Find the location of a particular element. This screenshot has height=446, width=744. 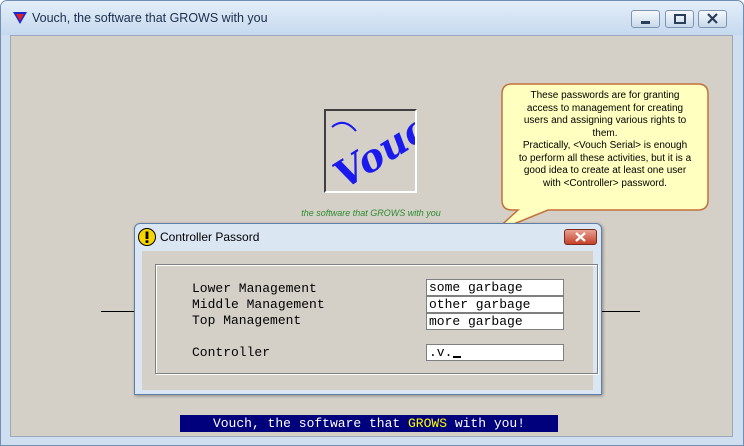

top-management-label: Top Management is located at coordinates (247, 320).